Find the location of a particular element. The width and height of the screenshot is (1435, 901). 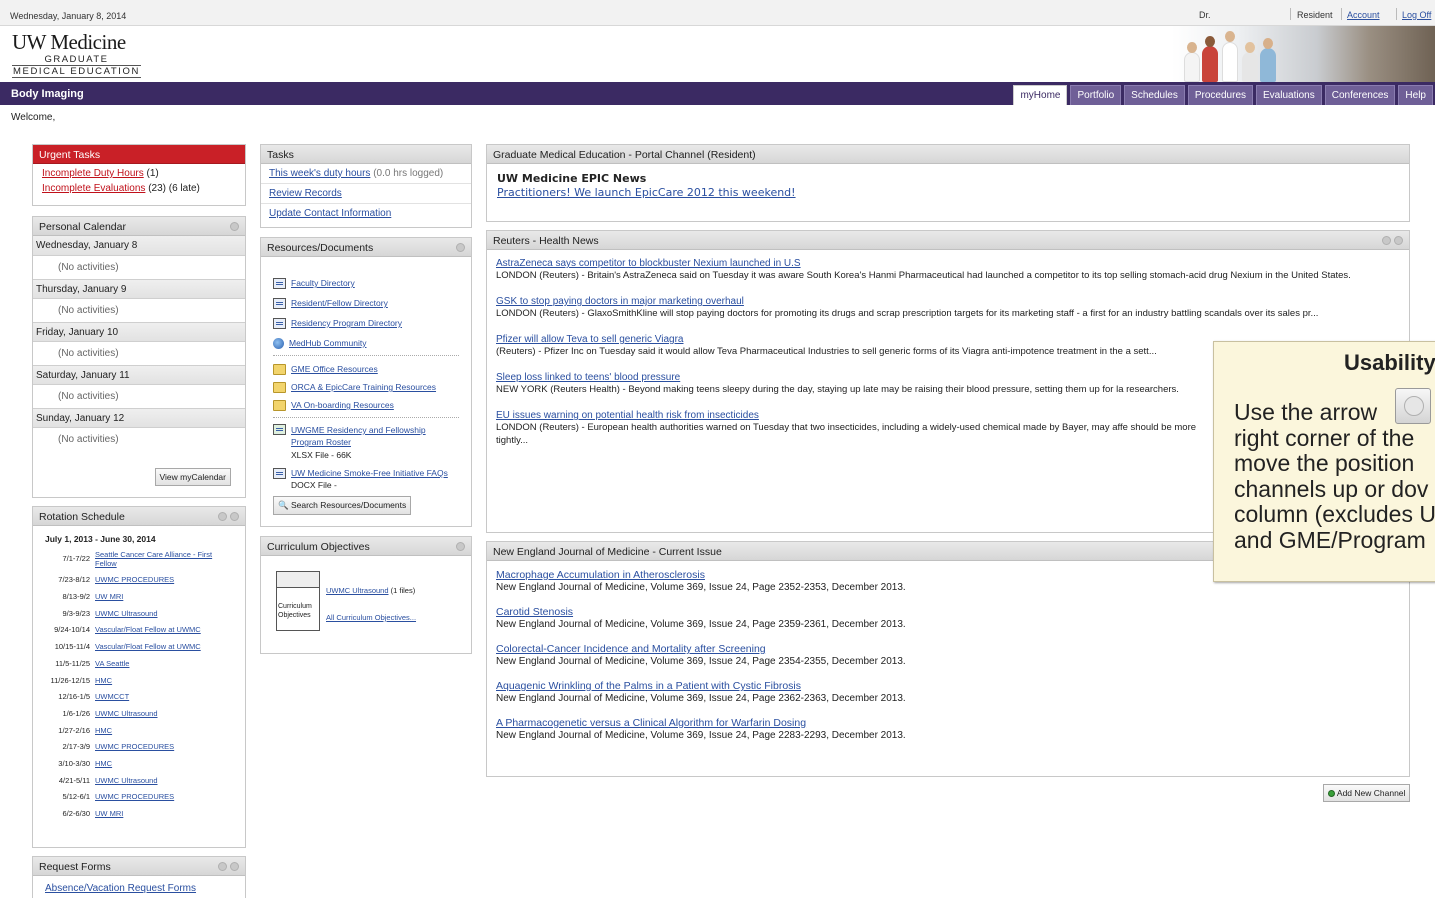

smoke-free-faqs-link: UW Medicine Smoke-Free Initiative FAQs is located at coordinates (369, 473).